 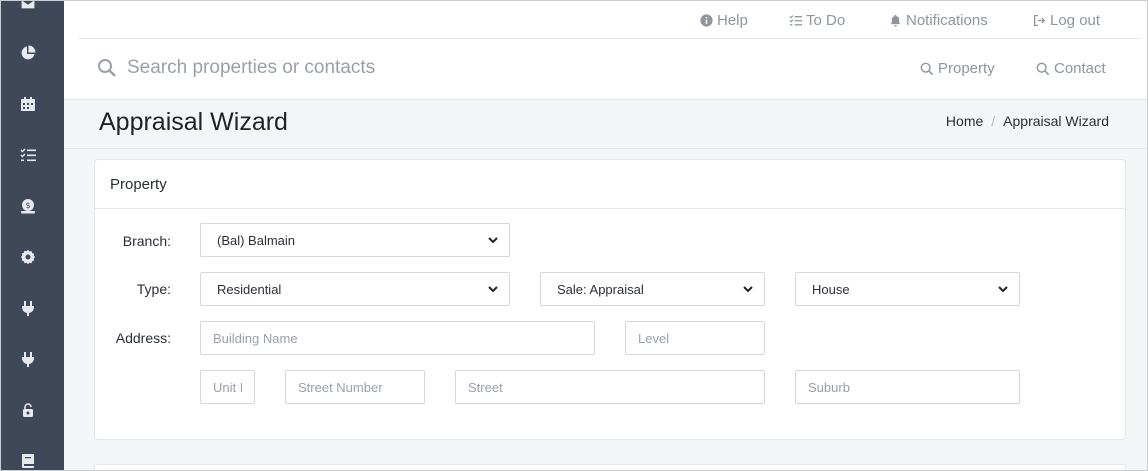 I want to click on todo-link: To Do, so click(x=817, y=20).